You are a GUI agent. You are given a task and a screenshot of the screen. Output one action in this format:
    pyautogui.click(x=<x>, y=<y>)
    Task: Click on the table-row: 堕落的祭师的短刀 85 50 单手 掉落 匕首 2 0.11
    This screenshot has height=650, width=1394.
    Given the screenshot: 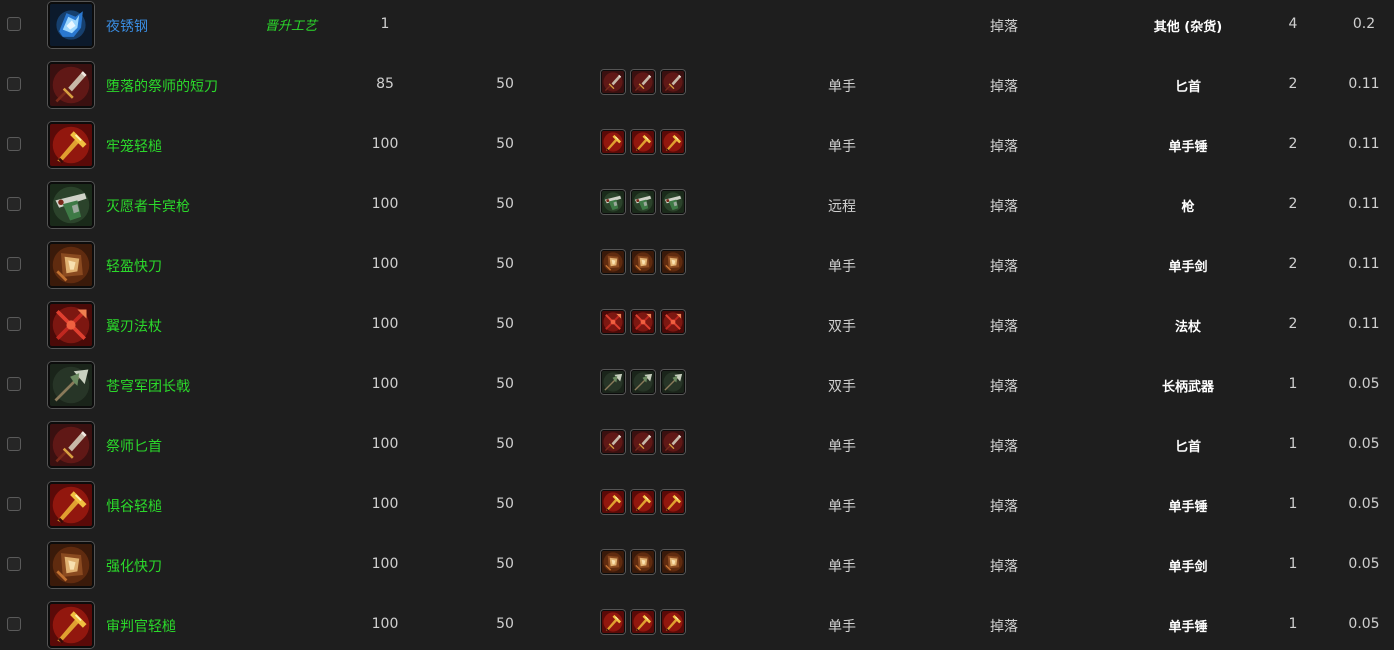 What is the action you would take?
    pyautogui.click(x=697, y=88)
    